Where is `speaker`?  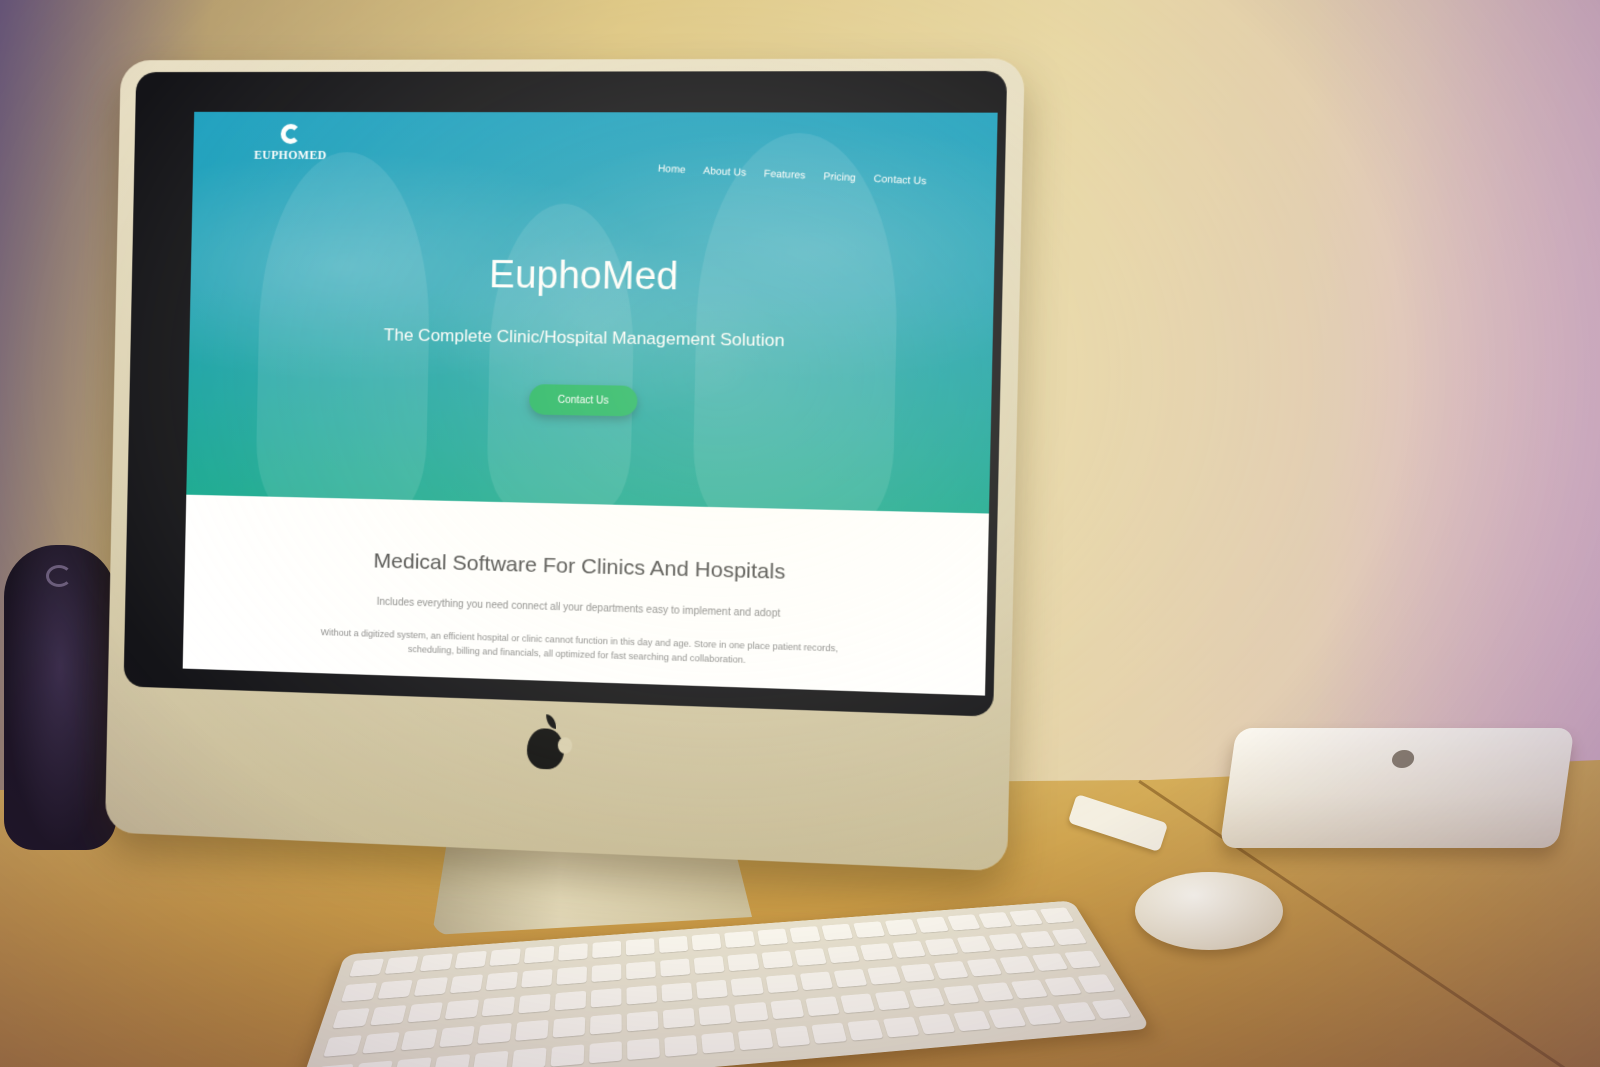
speaker is located at coordinates (60, 697).